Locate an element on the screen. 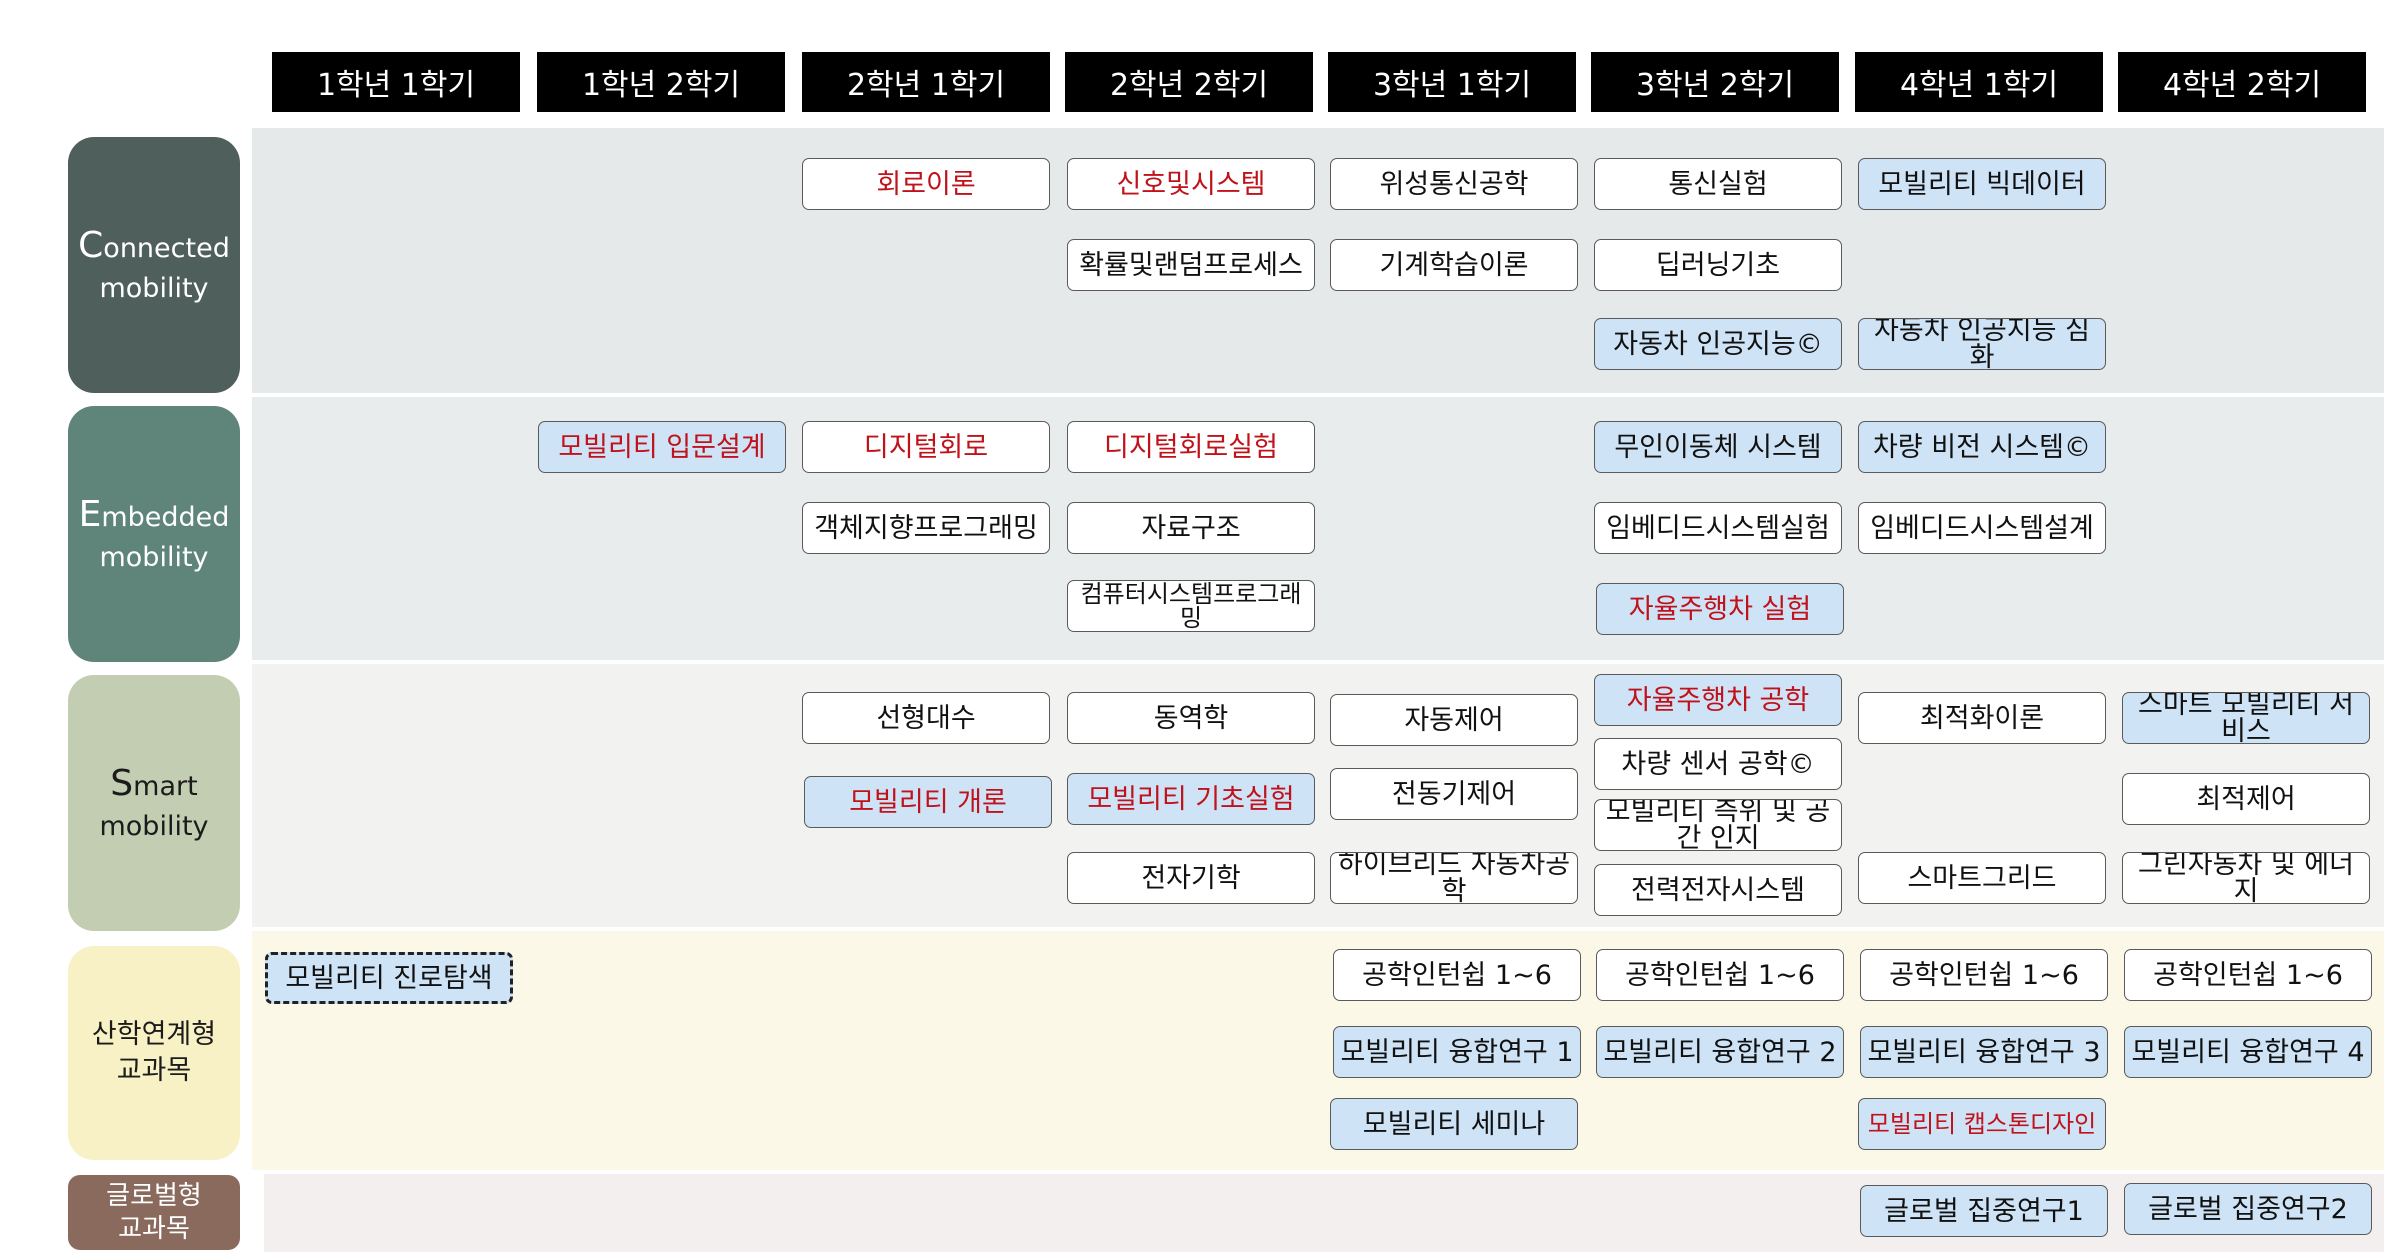 The image size is (2400, 1260). course-box: 위성통신공학 is located at coordinates (1454, 184).